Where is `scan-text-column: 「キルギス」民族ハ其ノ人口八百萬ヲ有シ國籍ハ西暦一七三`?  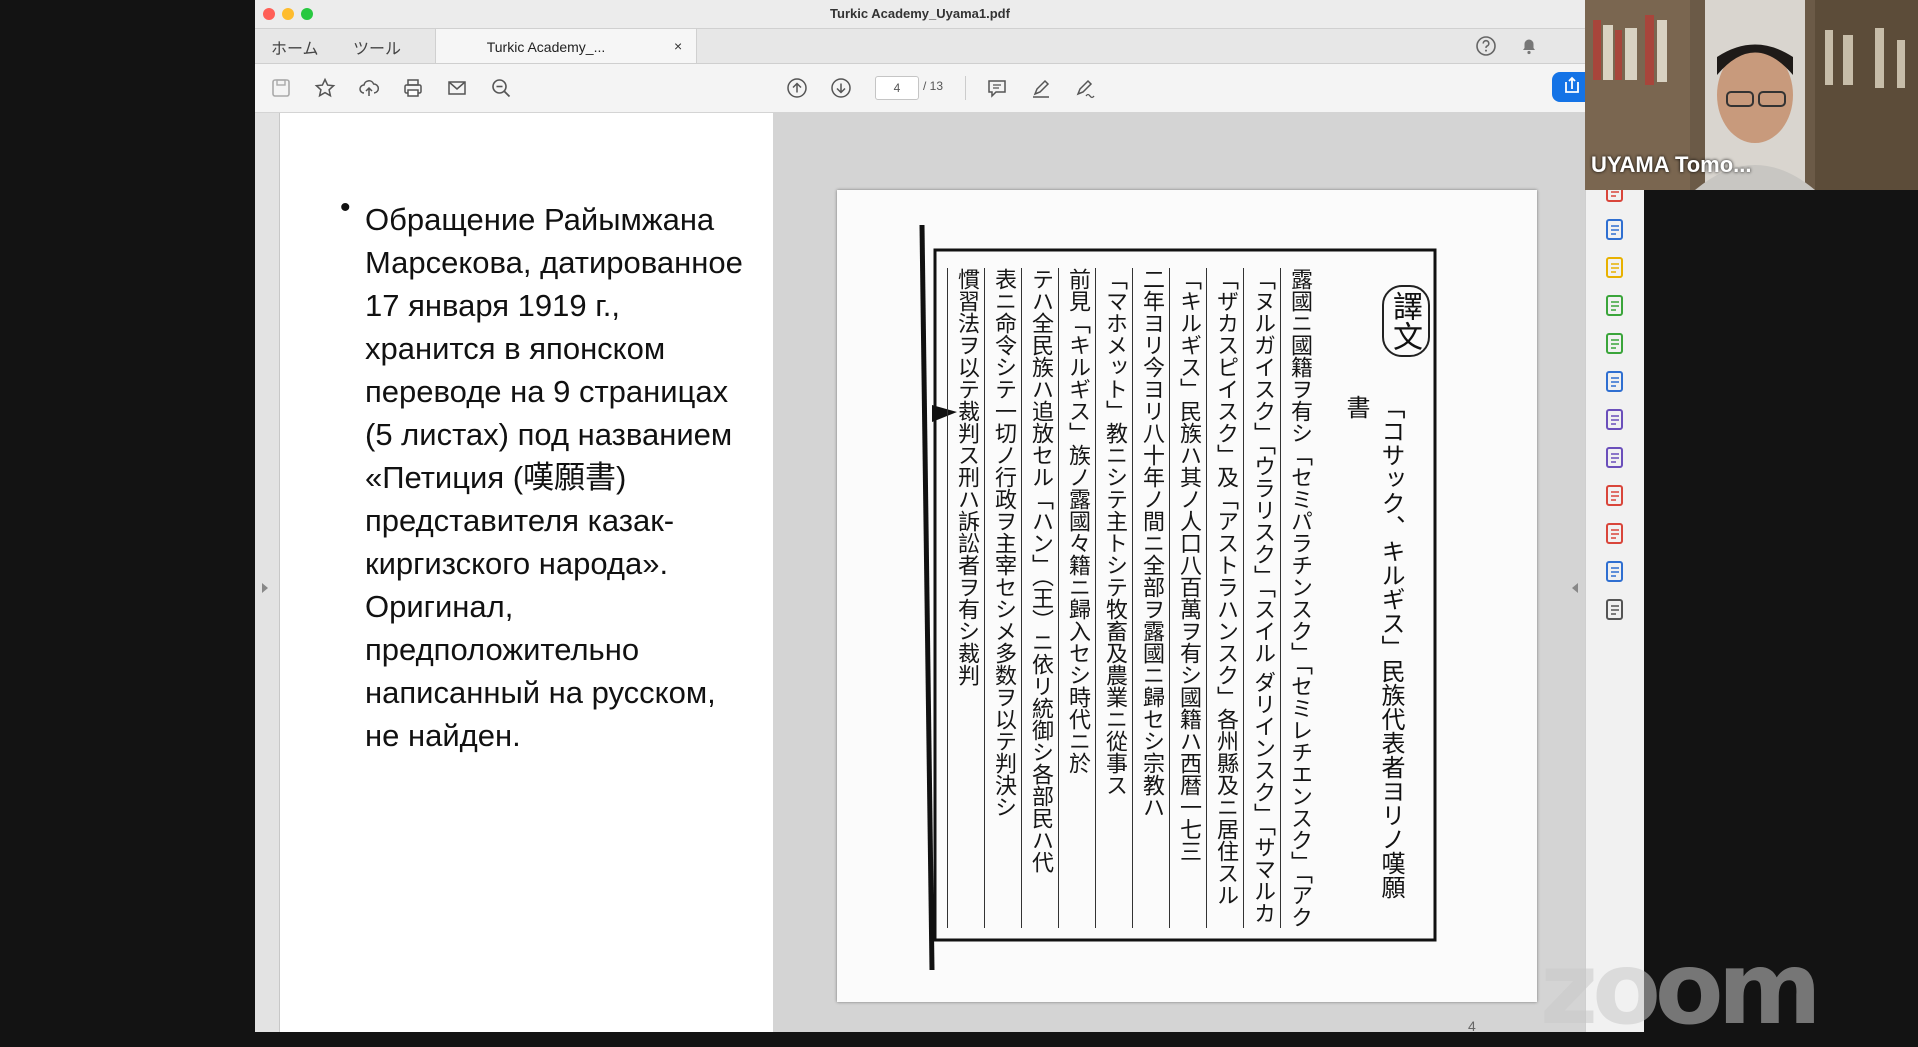
scan-text-column: 「キルギス」民族ハ其ノ人口八百萬ヲ有シ國籍ハ西暦一七三 is located at coordinates (1188, 598).